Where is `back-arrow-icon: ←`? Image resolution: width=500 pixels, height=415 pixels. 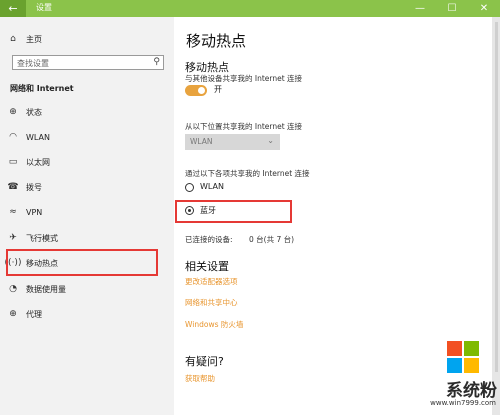
back-arrow-icon: ← is located at coordinates (13, 8).